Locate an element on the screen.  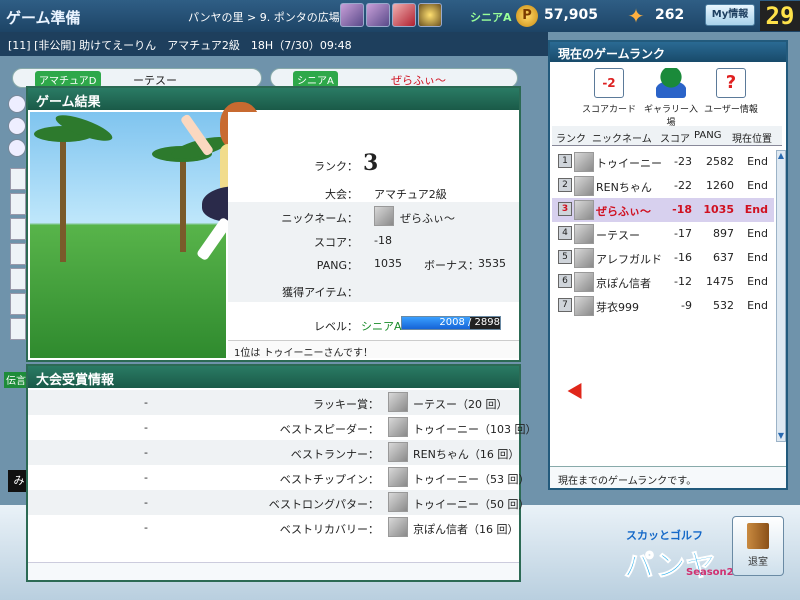
award-winner: ーテスー（20 回） is located at coordinates (460, 404).